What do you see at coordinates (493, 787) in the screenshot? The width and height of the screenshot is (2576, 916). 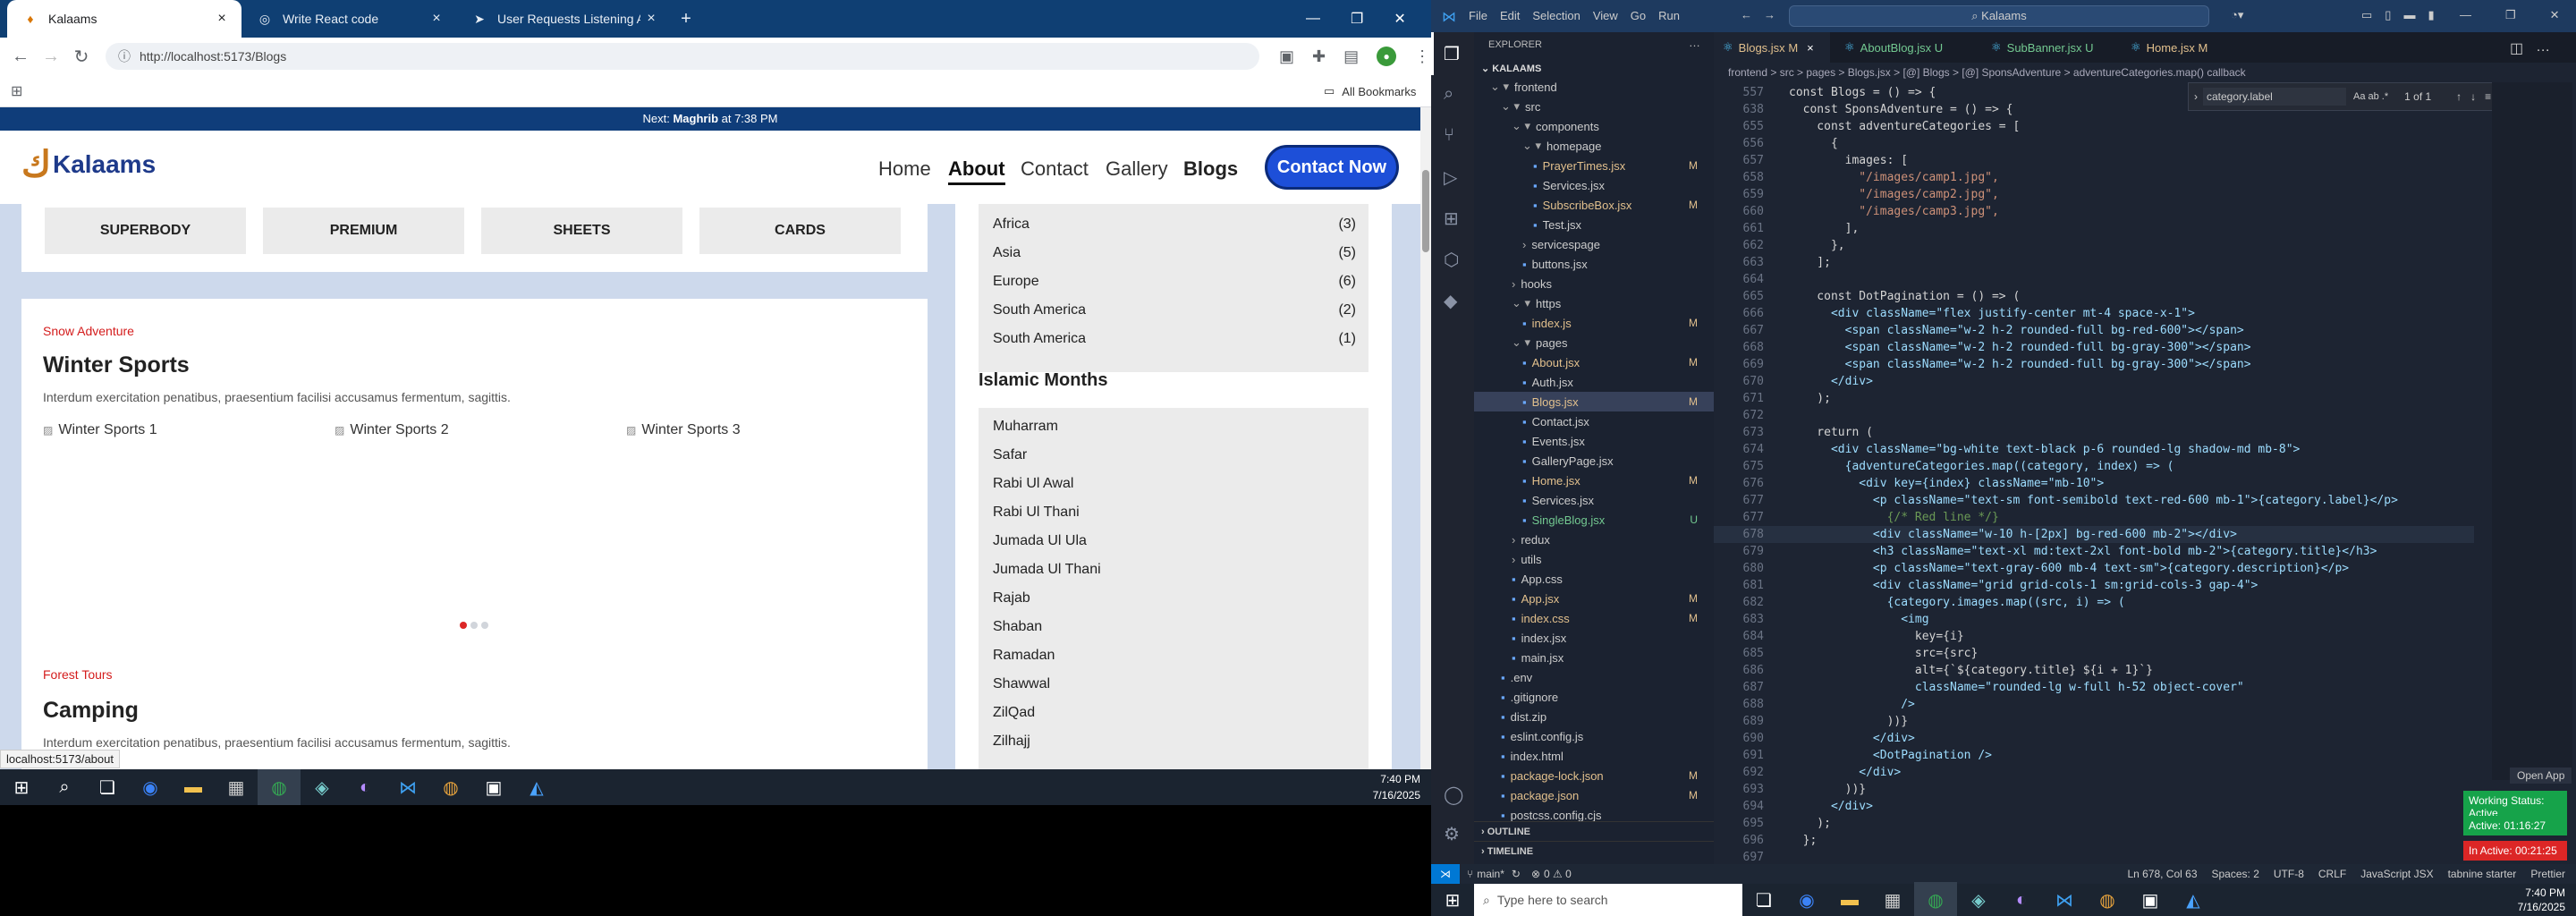 I see `zoom-icon: ▣` at bounding box center [493, 787].